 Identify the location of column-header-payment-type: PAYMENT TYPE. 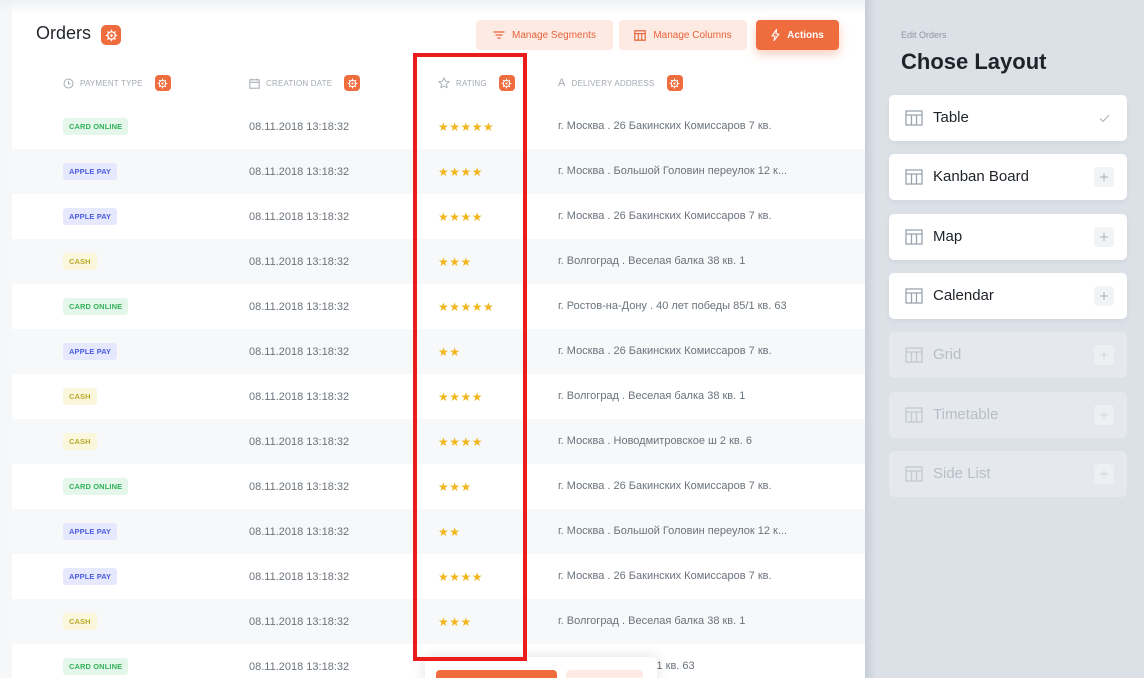
(117, 83).